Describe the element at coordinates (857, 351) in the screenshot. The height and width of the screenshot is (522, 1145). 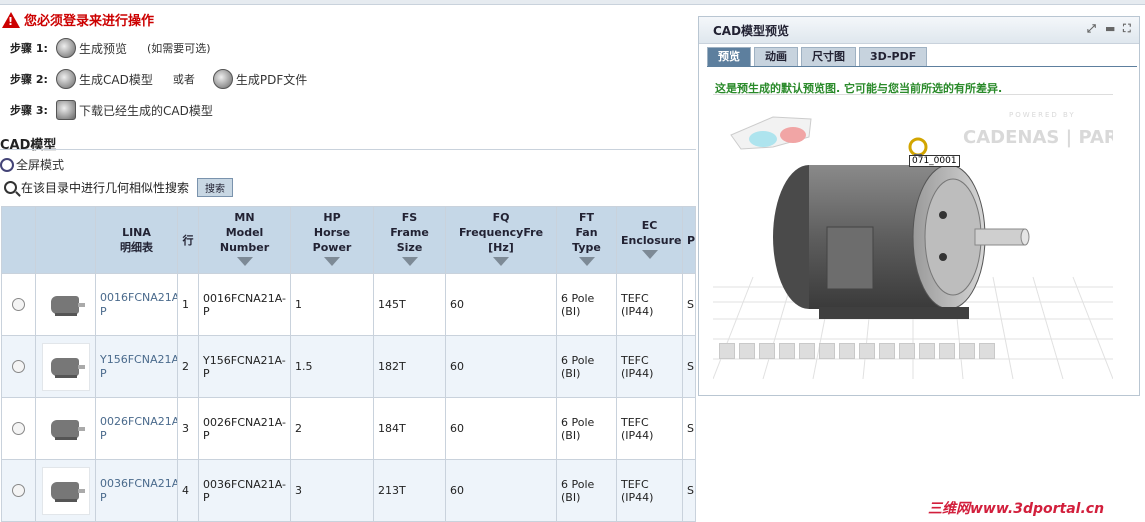
I see `viewer-toolbar` at that location.